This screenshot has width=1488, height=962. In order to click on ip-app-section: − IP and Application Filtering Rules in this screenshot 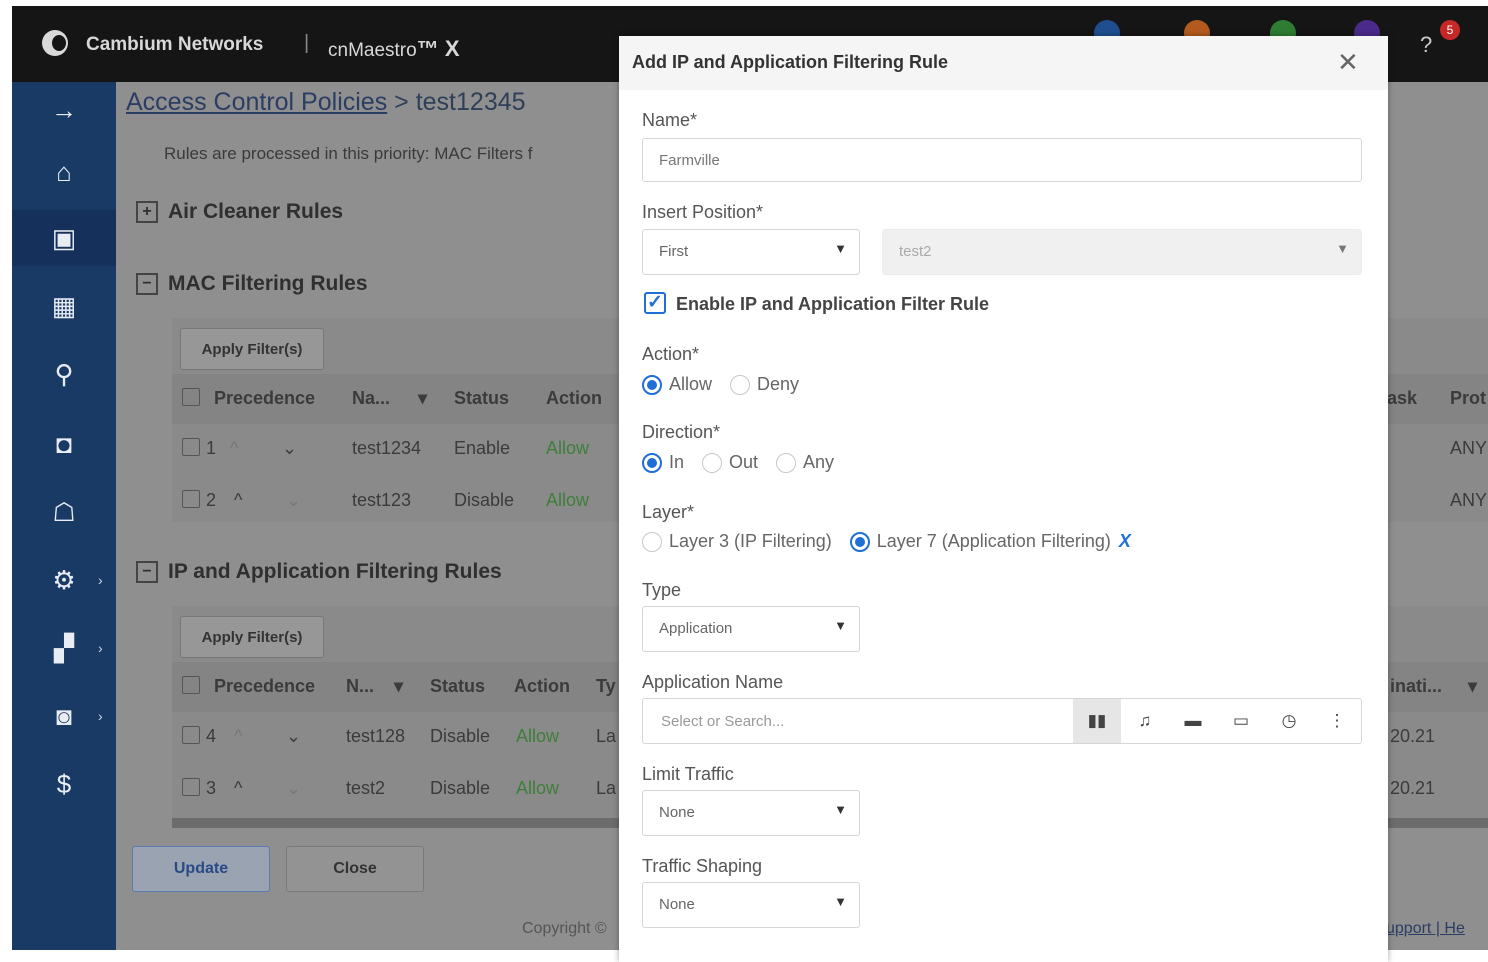, I will do `click(319, 572)`.